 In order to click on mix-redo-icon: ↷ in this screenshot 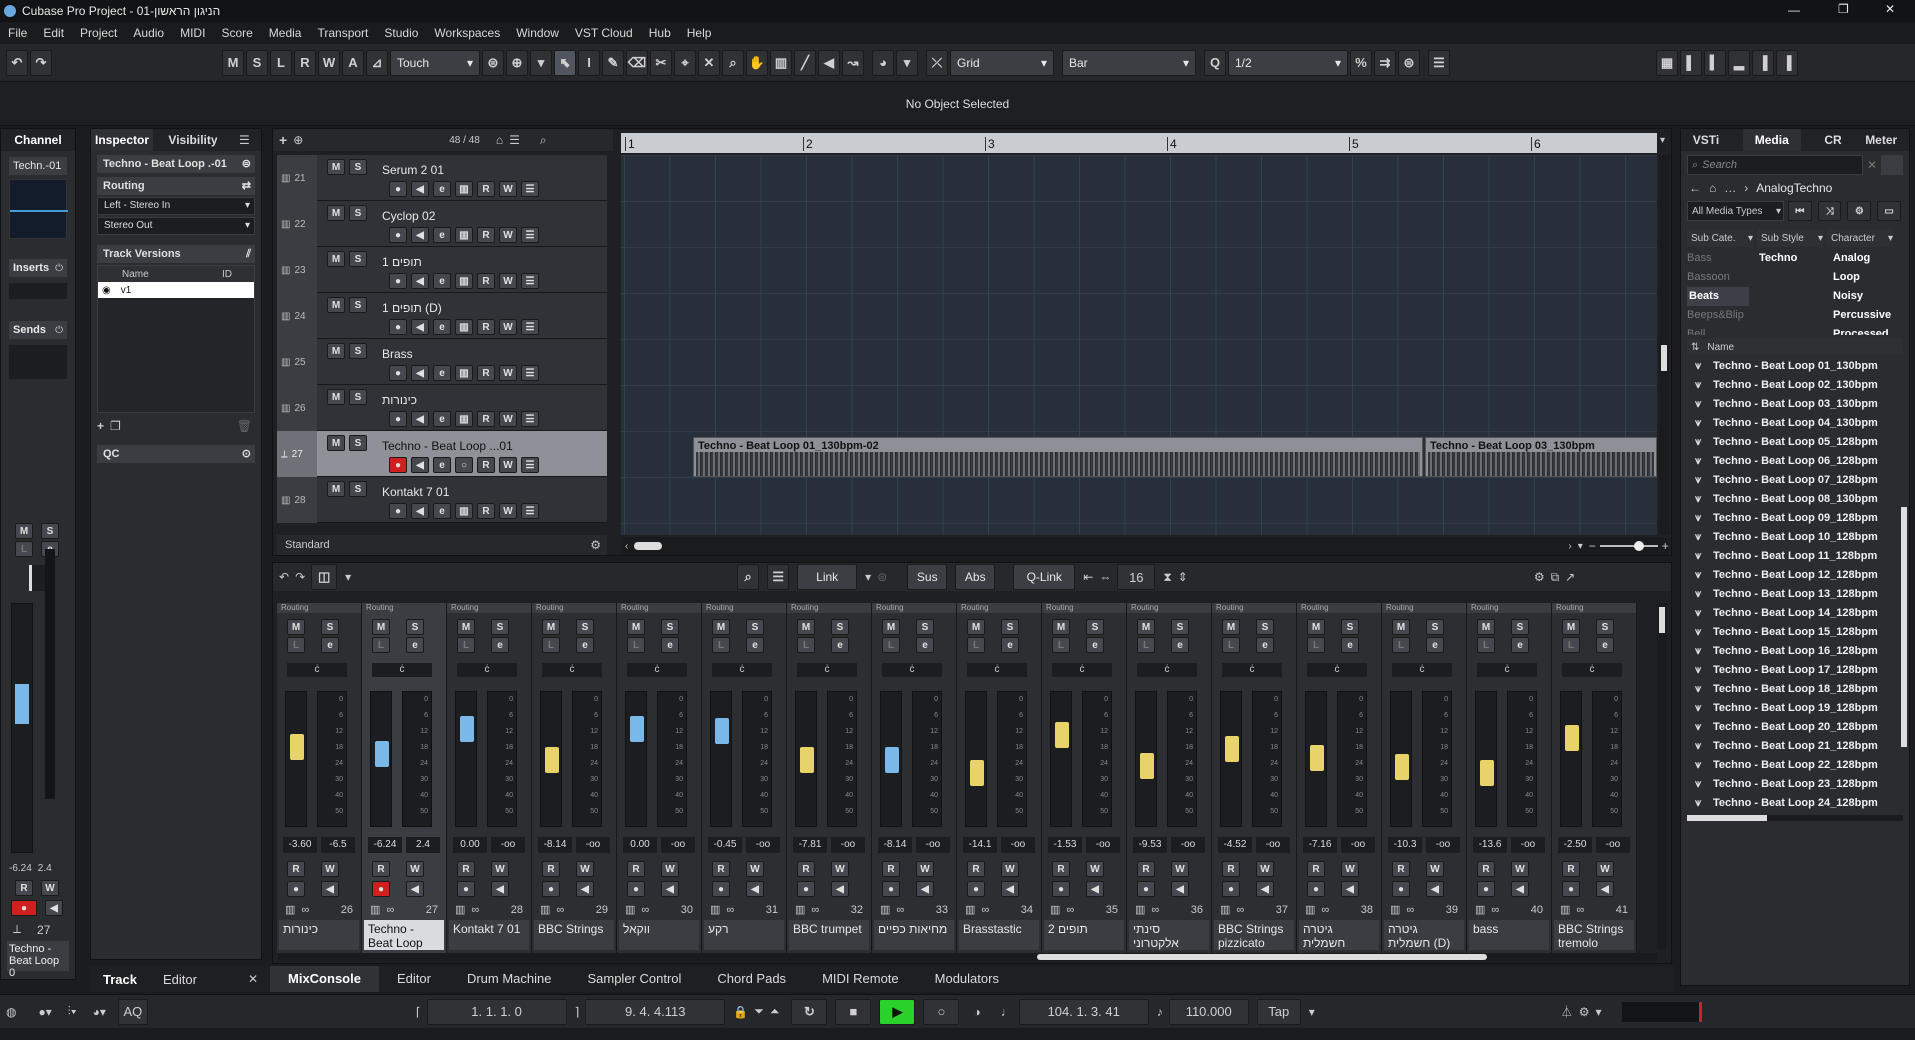, I will do `click(300, 577)`.